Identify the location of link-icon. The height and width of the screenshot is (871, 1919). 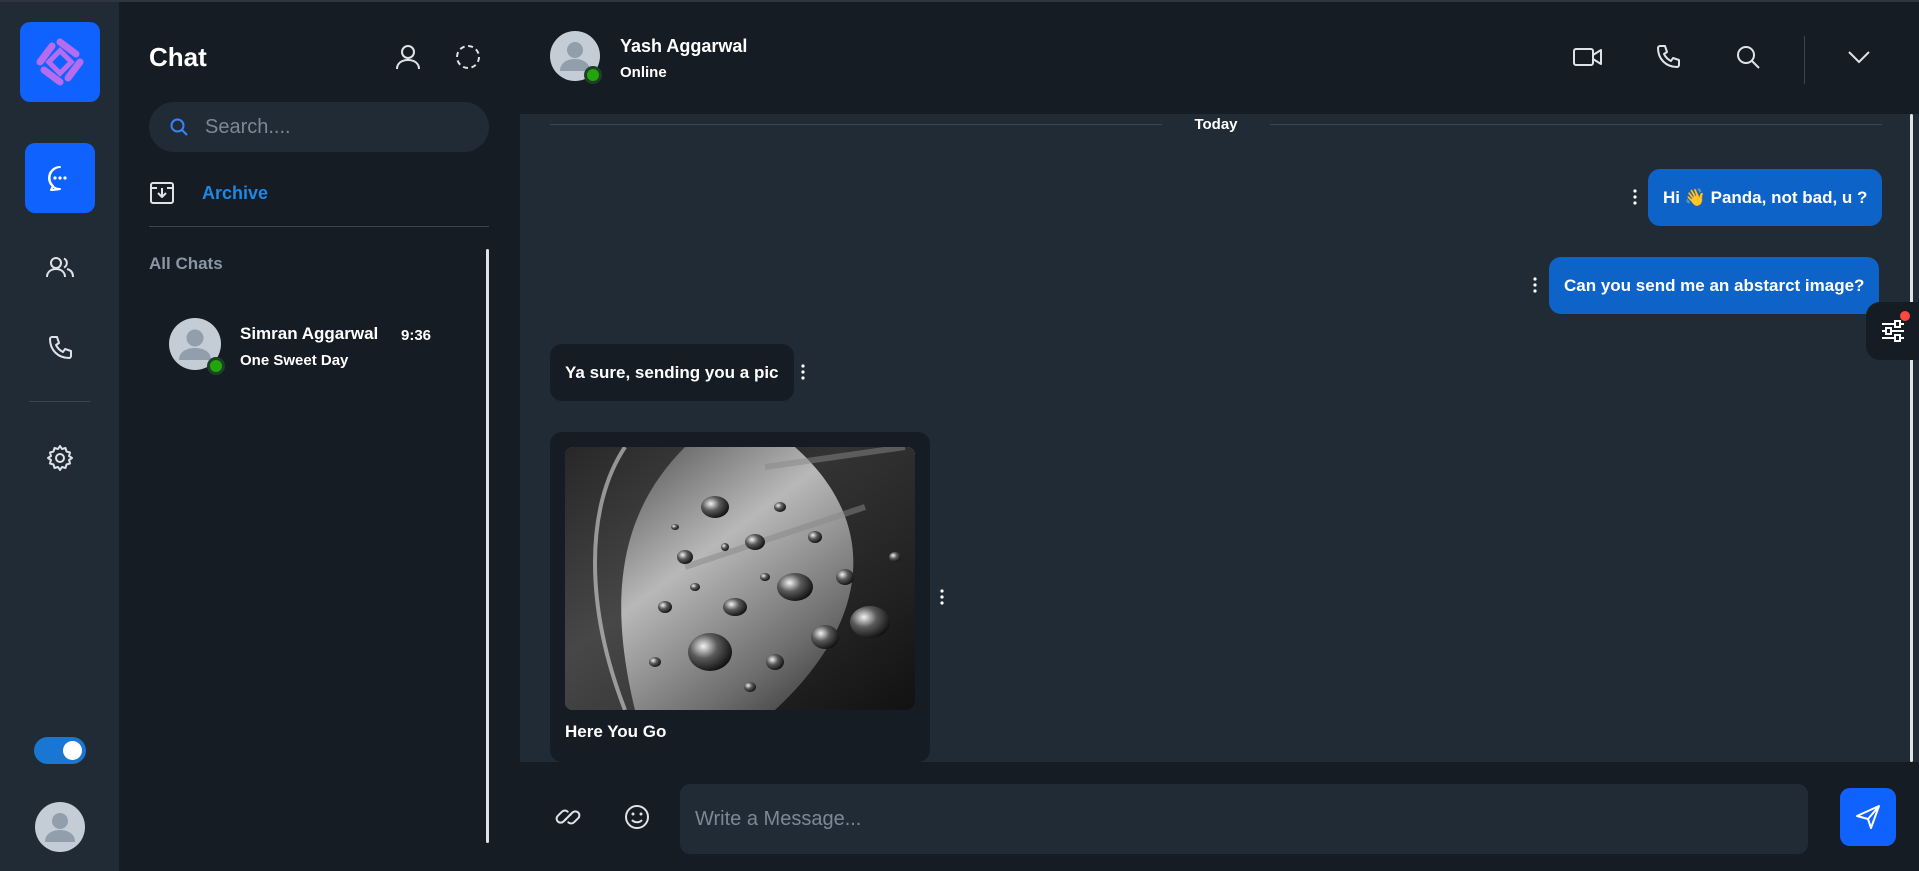
(568, 817).